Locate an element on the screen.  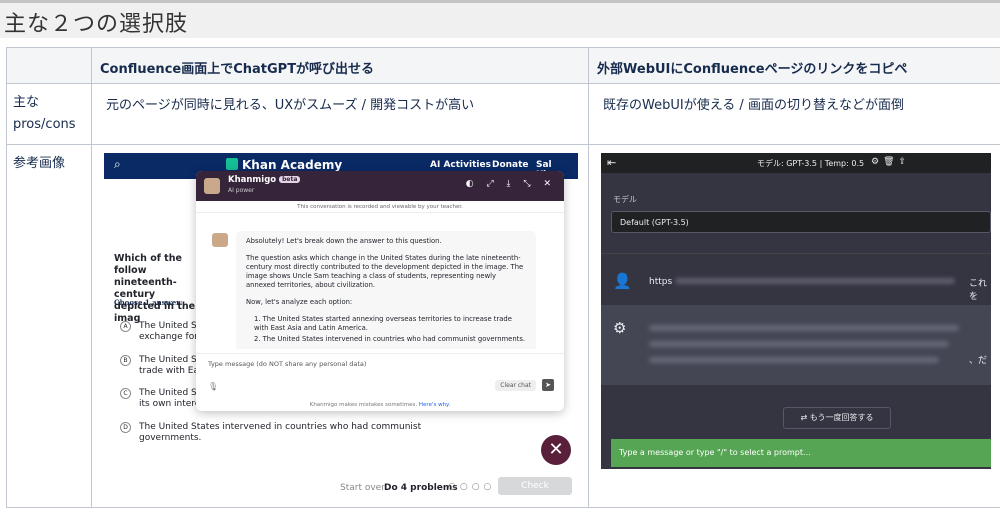
blurred-url is located at coordinates (815, 281).